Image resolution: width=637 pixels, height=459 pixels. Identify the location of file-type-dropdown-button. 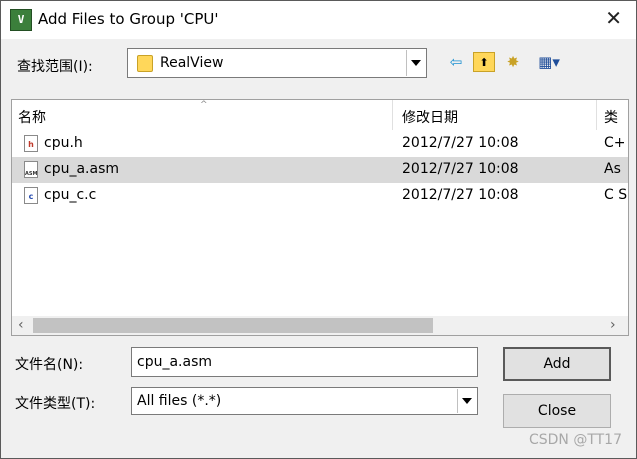
(466, 401).